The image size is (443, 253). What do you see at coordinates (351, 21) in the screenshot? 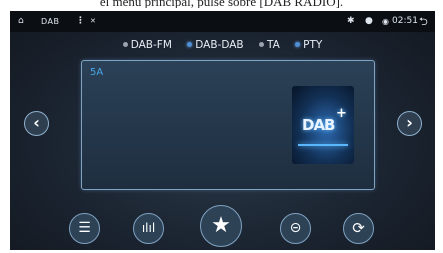
I see `bluetooth-icon: ✱` at bounding box center [351, 21].